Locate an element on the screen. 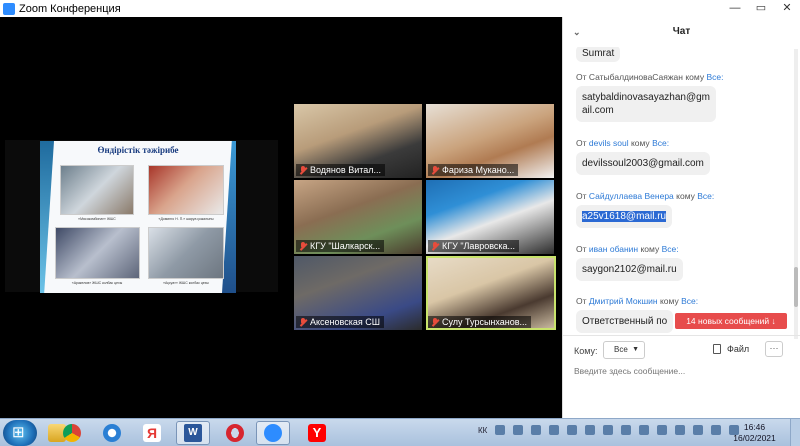 The width and height of the screenshot is (800, 446). chat-footer: Кому: Все ▼ Файл ··· is located at coordinates (681, 376).